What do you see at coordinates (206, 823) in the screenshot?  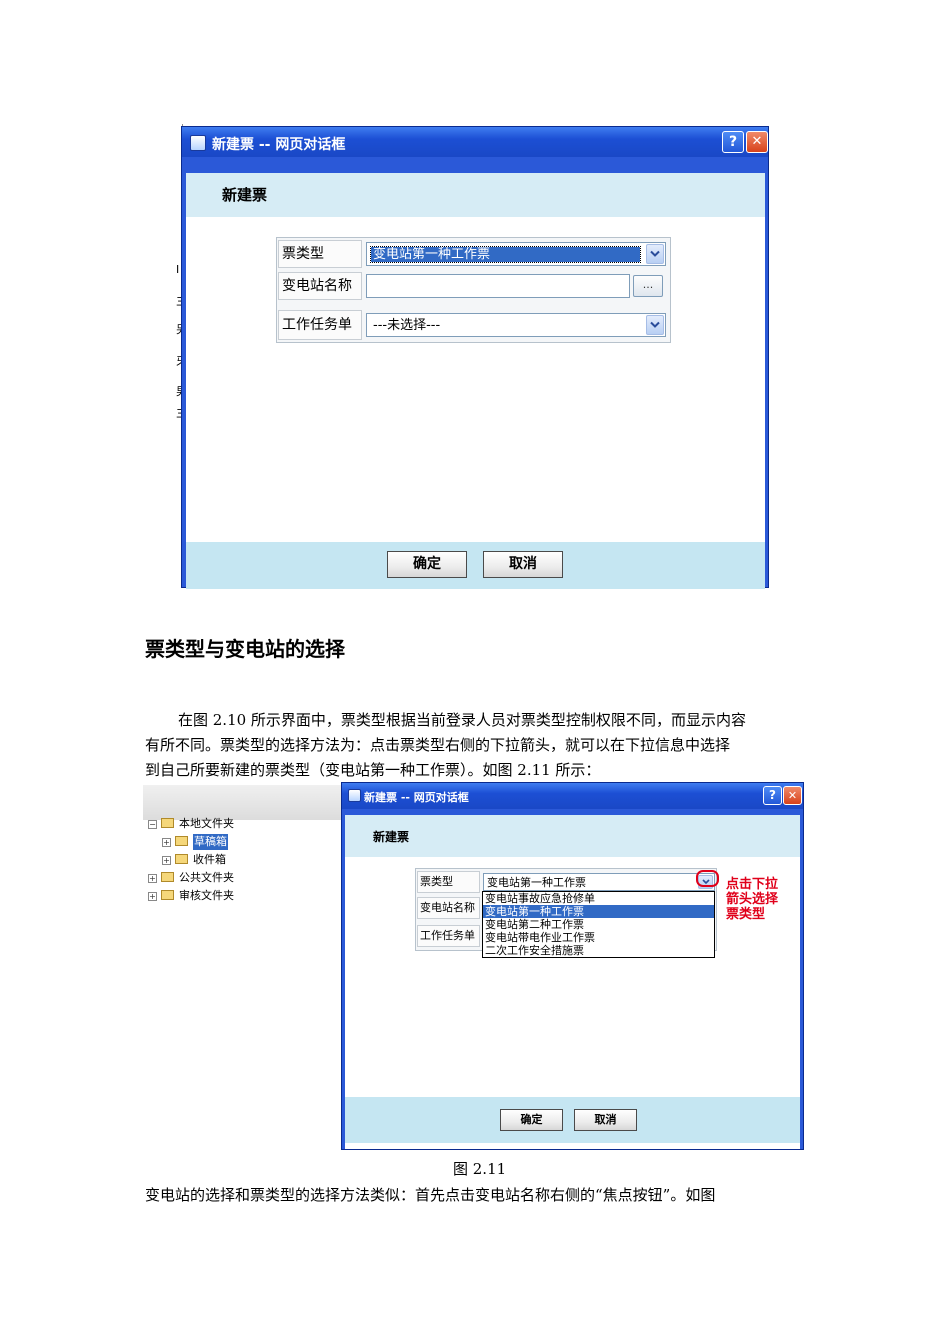 I see `tree-label: 本地文件夹` at bounding box center [206, 823].